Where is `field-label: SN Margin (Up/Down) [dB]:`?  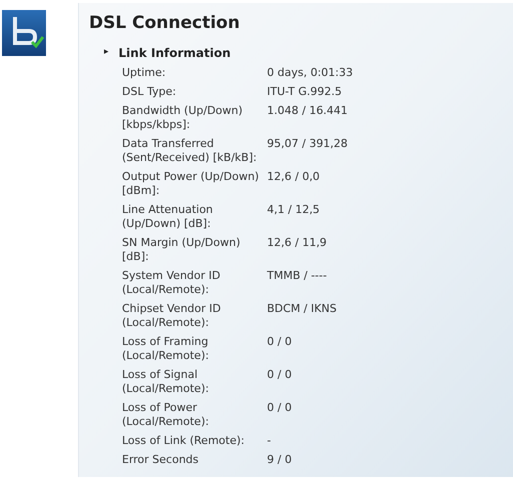
field-label: SN Margin (Up/Down) [dB]: is located at coordinates (182, 250).